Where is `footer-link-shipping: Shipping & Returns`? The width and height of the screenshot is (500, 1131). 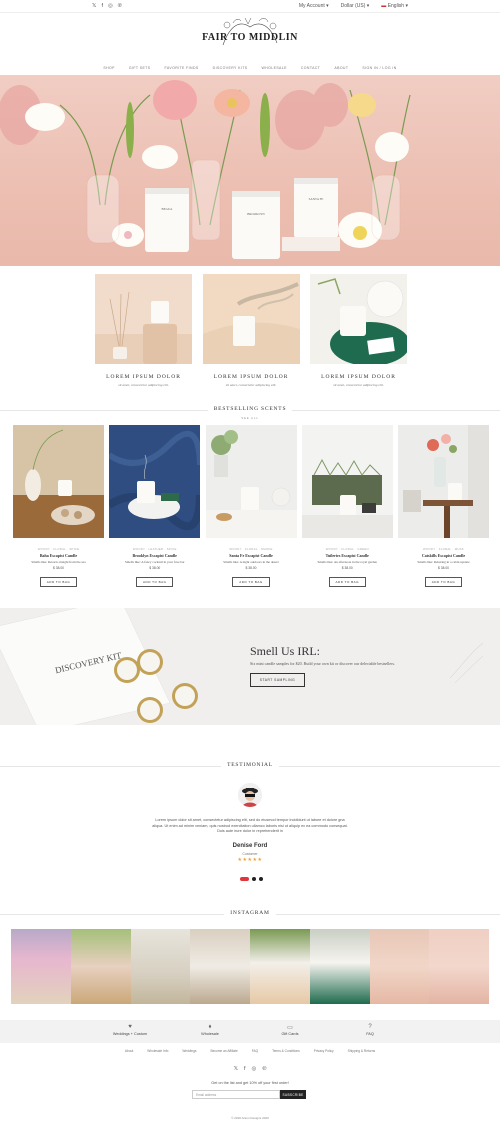 footer-link-shipping: Shipping & Returns is located at coordinates (361, 1051).